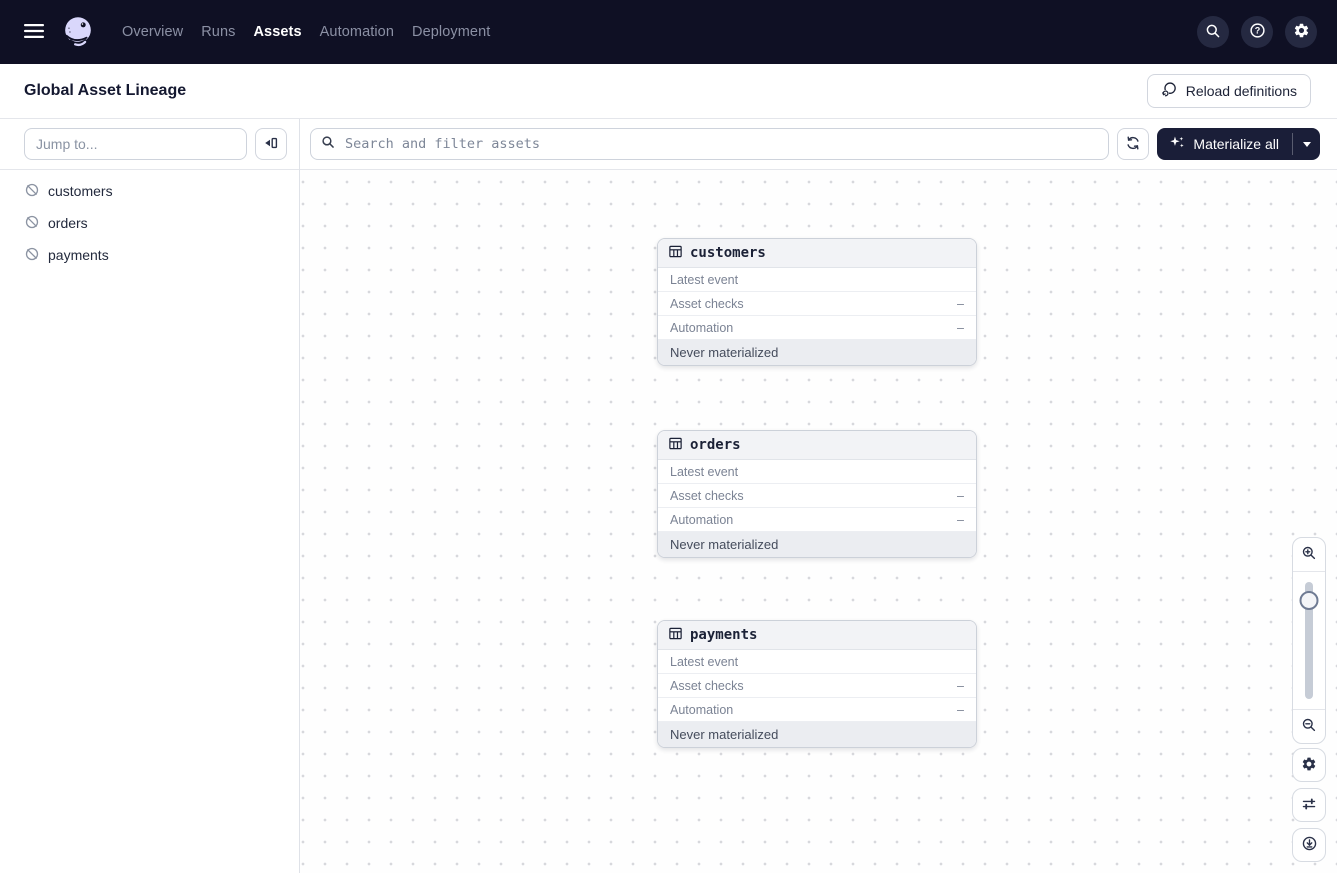  What do you see at coordinates (149, 255) in the screenshot?
I see `sidebar-item-payments: payments` at bounding box center [149, 255].